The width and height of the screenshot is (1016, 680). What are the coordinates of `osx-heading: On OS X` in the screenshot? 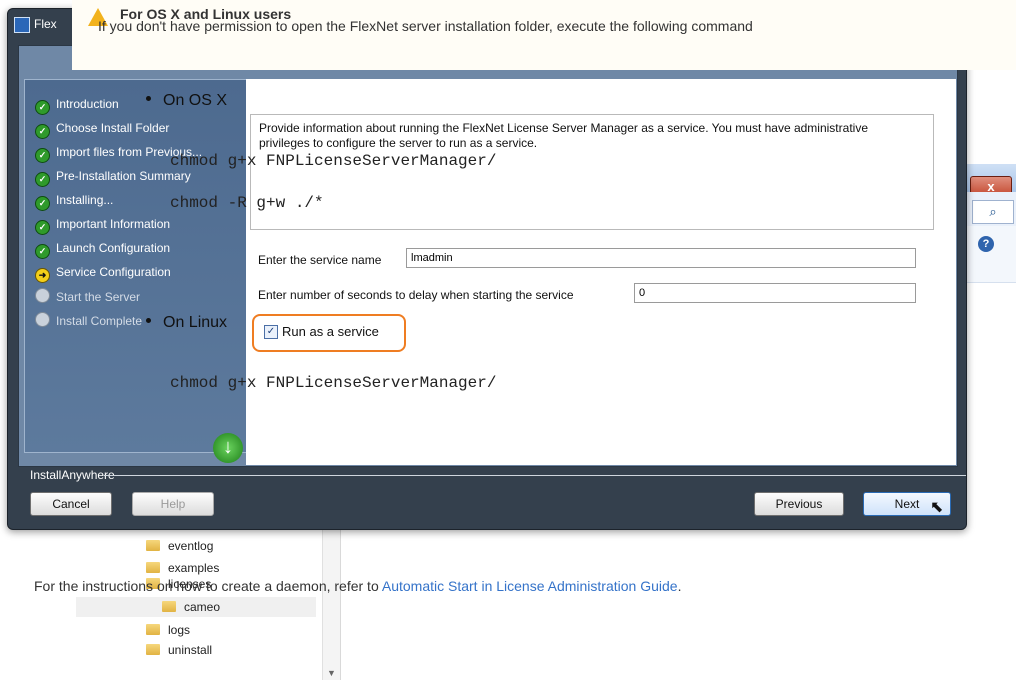 It's located at (186, 101).